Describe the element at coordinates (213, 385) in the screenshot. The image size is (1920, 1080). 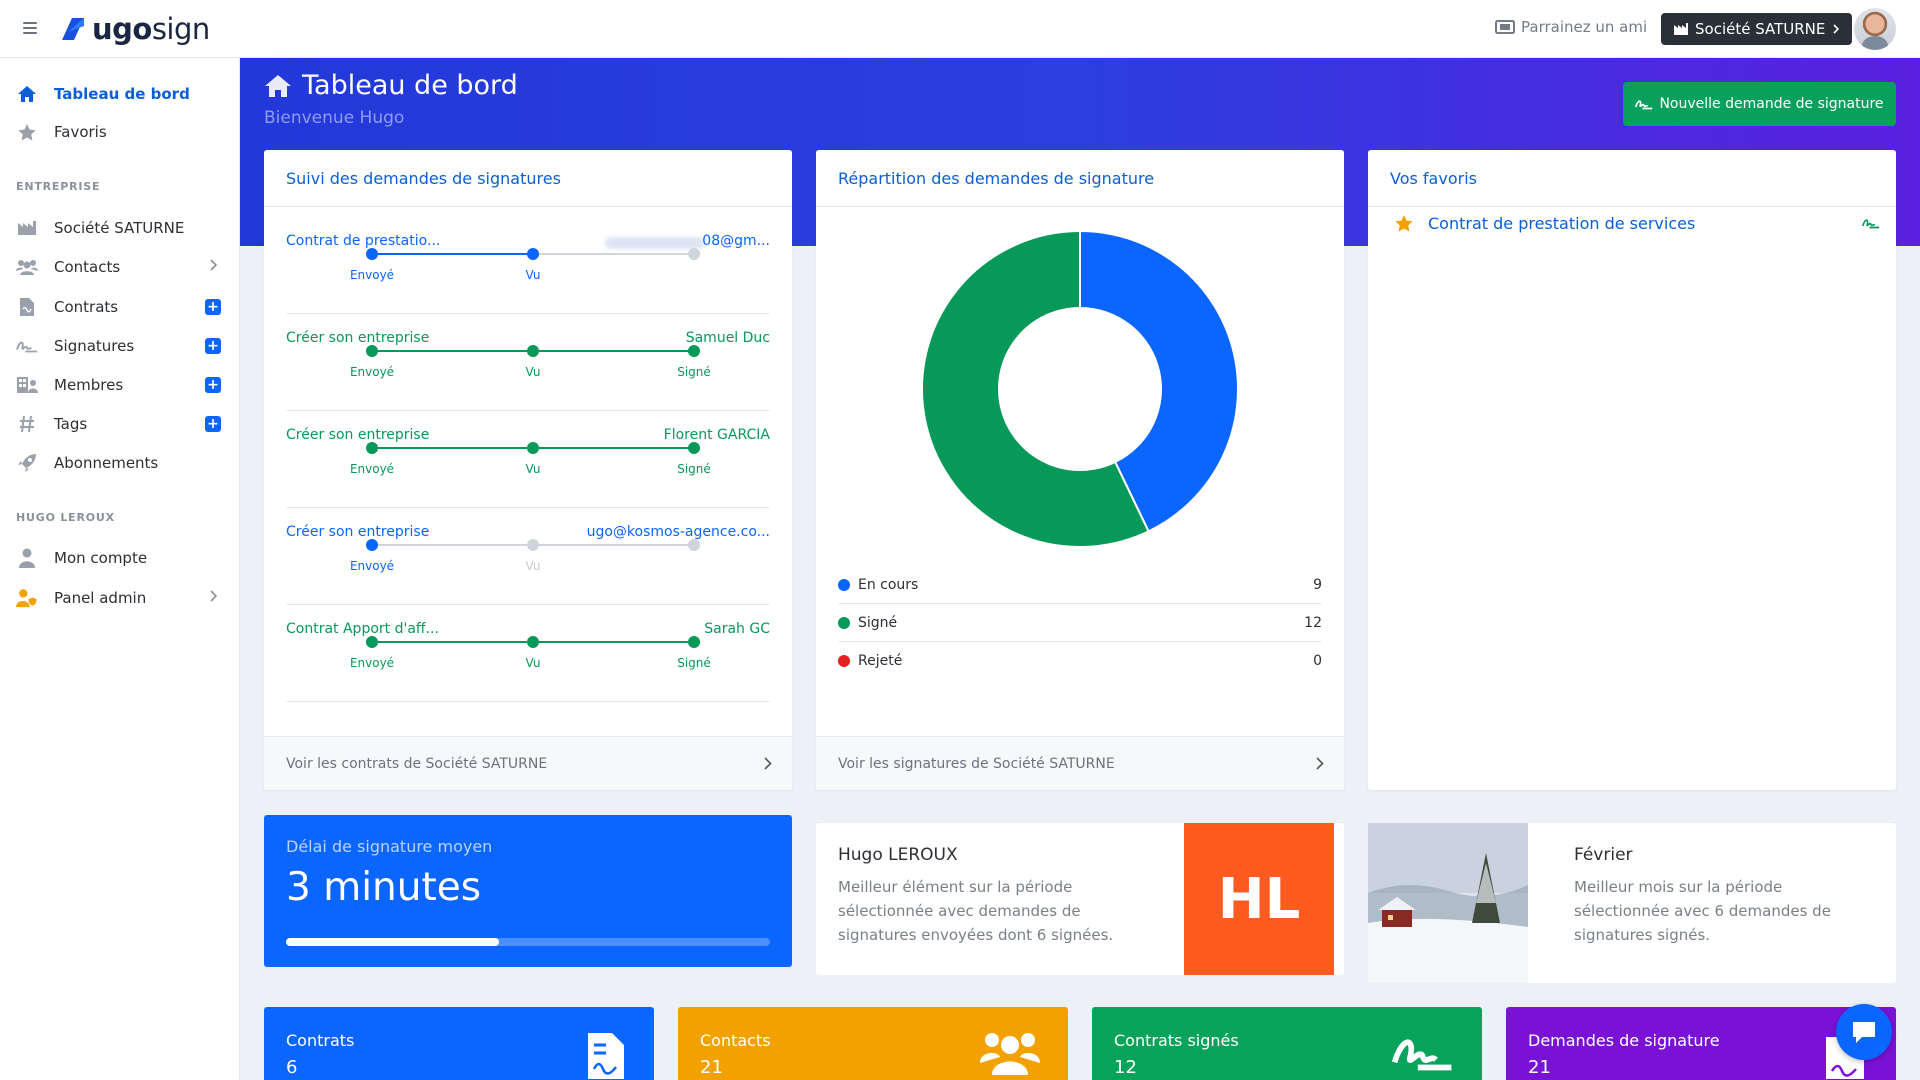
I see `add-member-button: +` at that location.